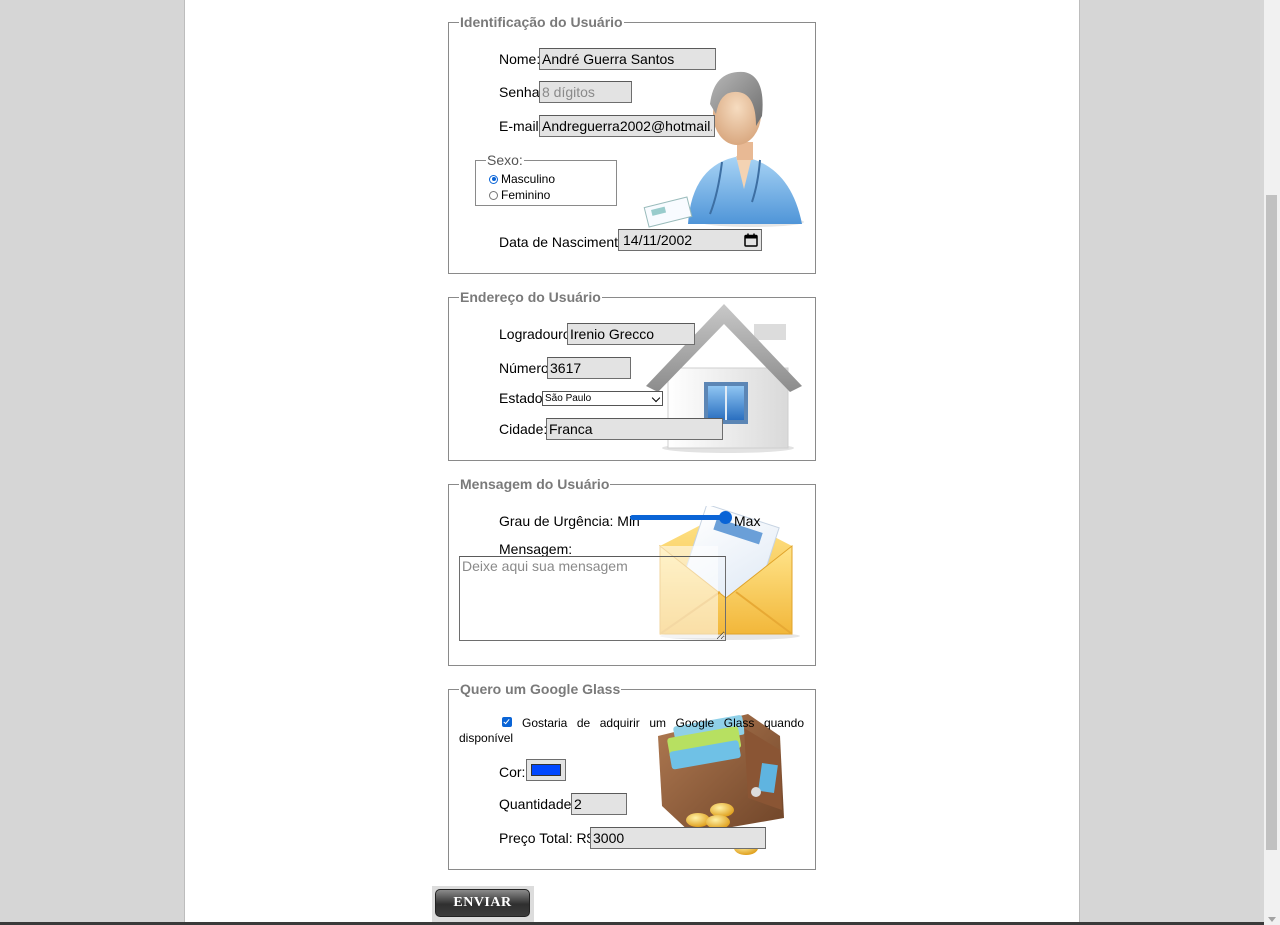 The height and width of the screenshot is (925, 1280). I want to click on sex-option-female: Feminino, so click(519, 195).